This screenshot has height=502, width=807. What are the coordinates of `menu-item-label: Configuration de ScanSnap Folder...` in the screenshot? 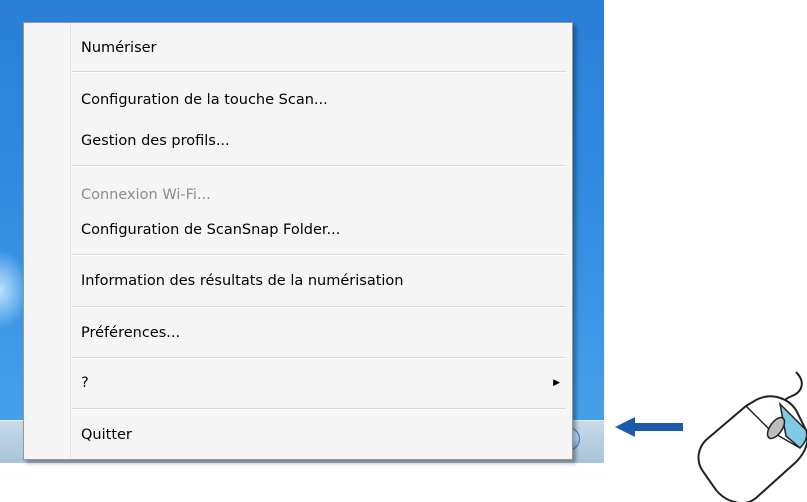 It's located at (211, 230).